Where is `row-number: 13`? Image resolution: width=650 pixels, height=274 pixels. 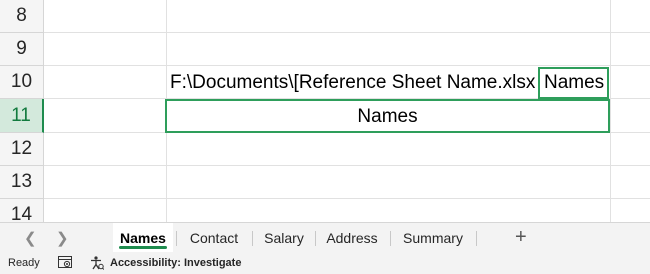
row-number: 13 is located at coordinates (21, 181).